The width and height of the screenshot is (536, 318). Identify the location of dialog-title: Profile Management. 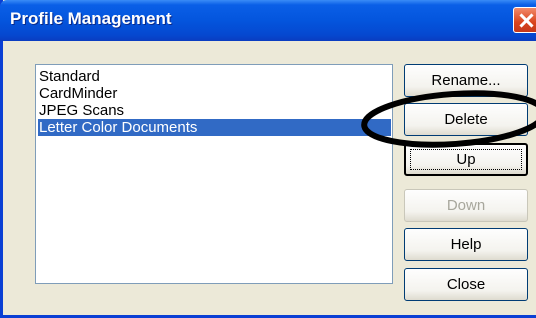
(91, 18).